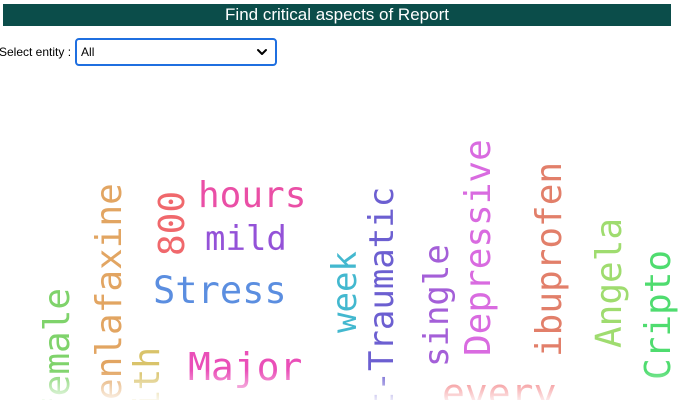  Describe the element at coordinates (220, 290) in the screenshot. I see `word-cloud-word: Stress` at that location.